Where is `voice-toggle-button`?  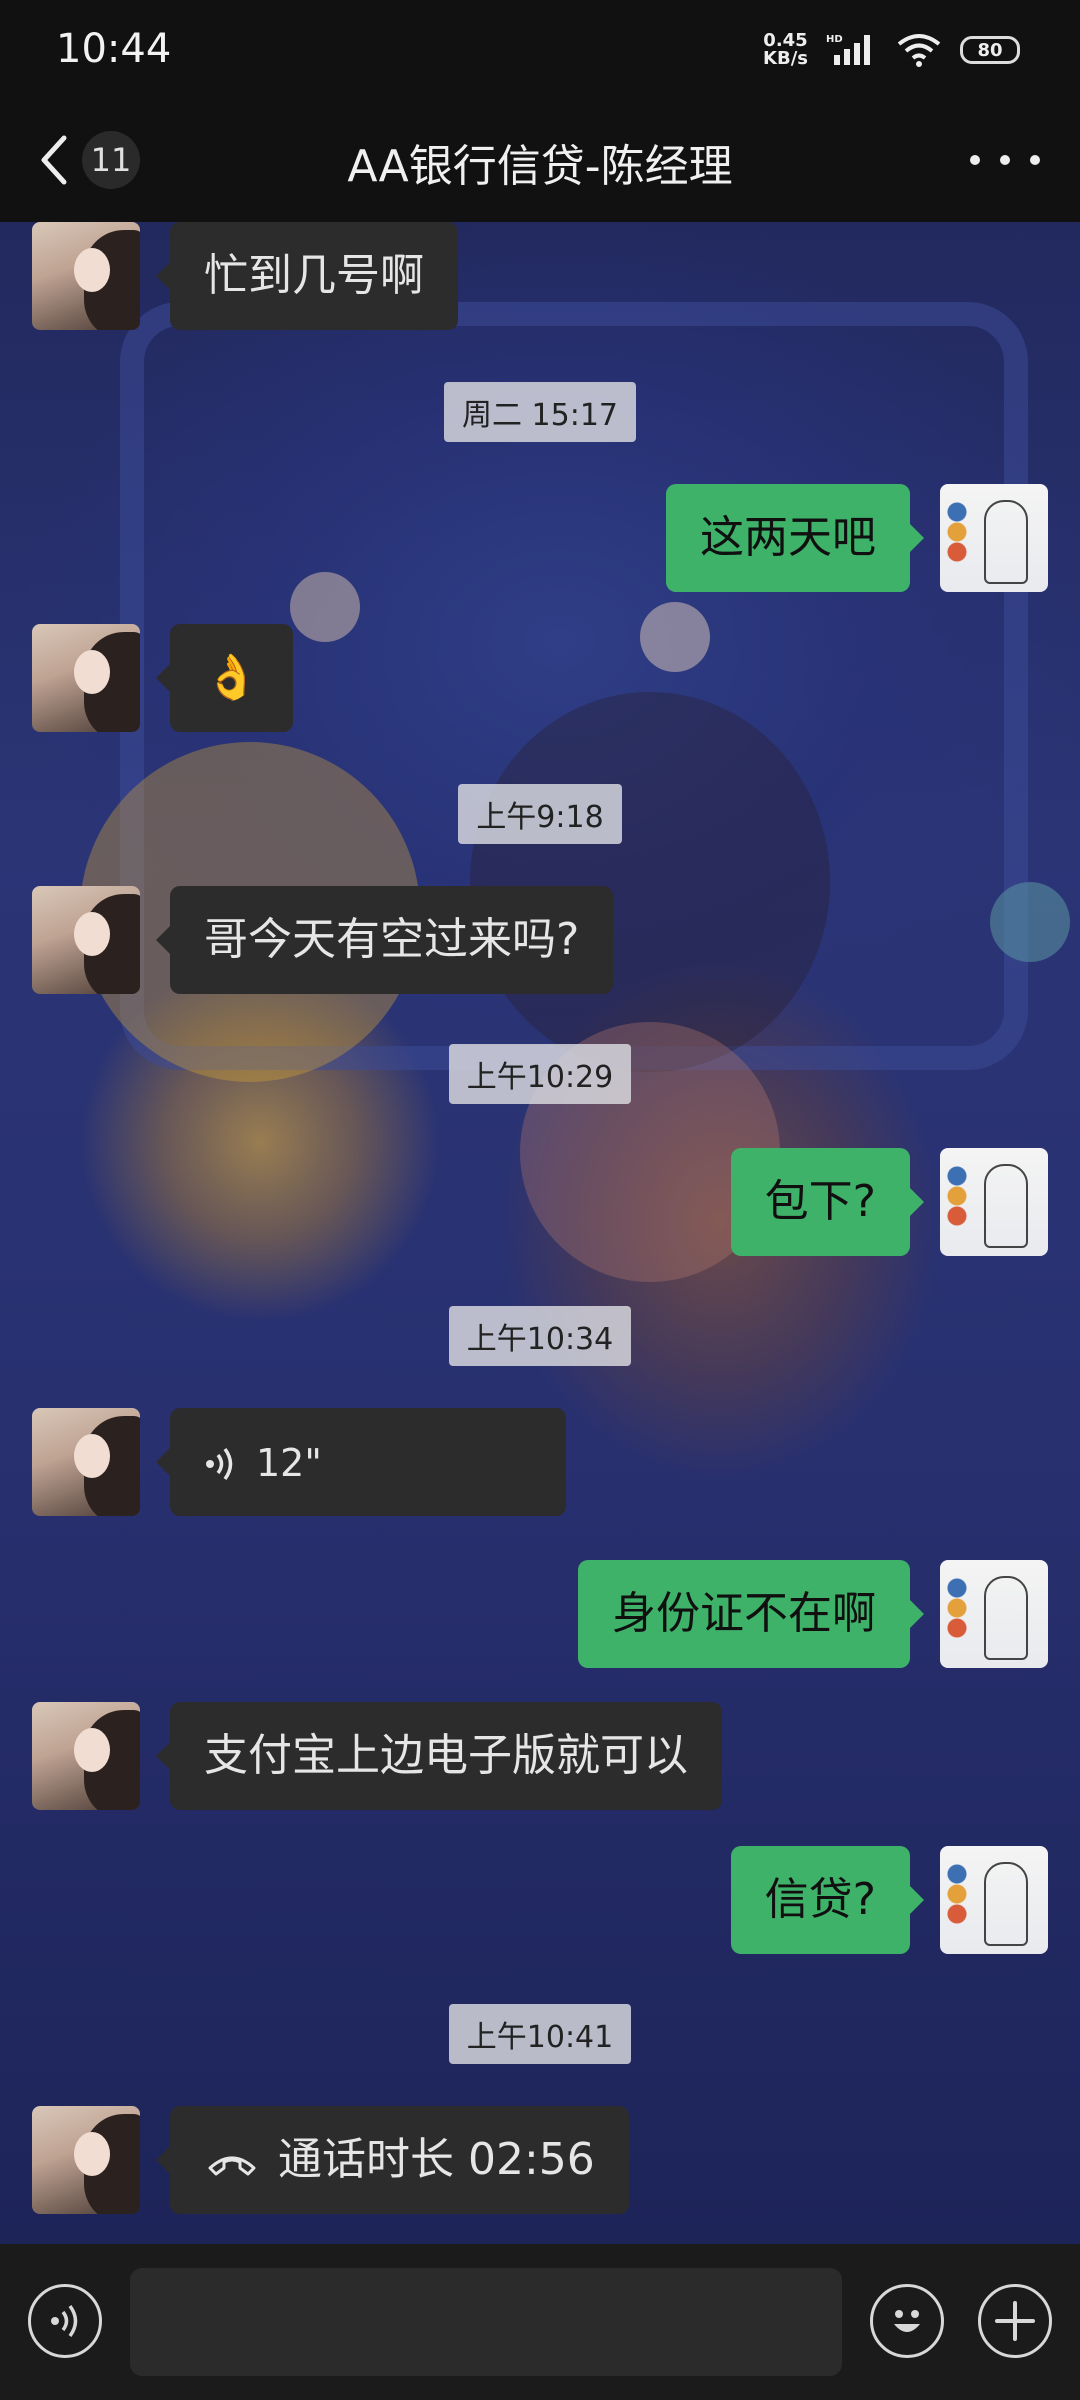
voice-toggle-button is located at coordinates (65, 2321).